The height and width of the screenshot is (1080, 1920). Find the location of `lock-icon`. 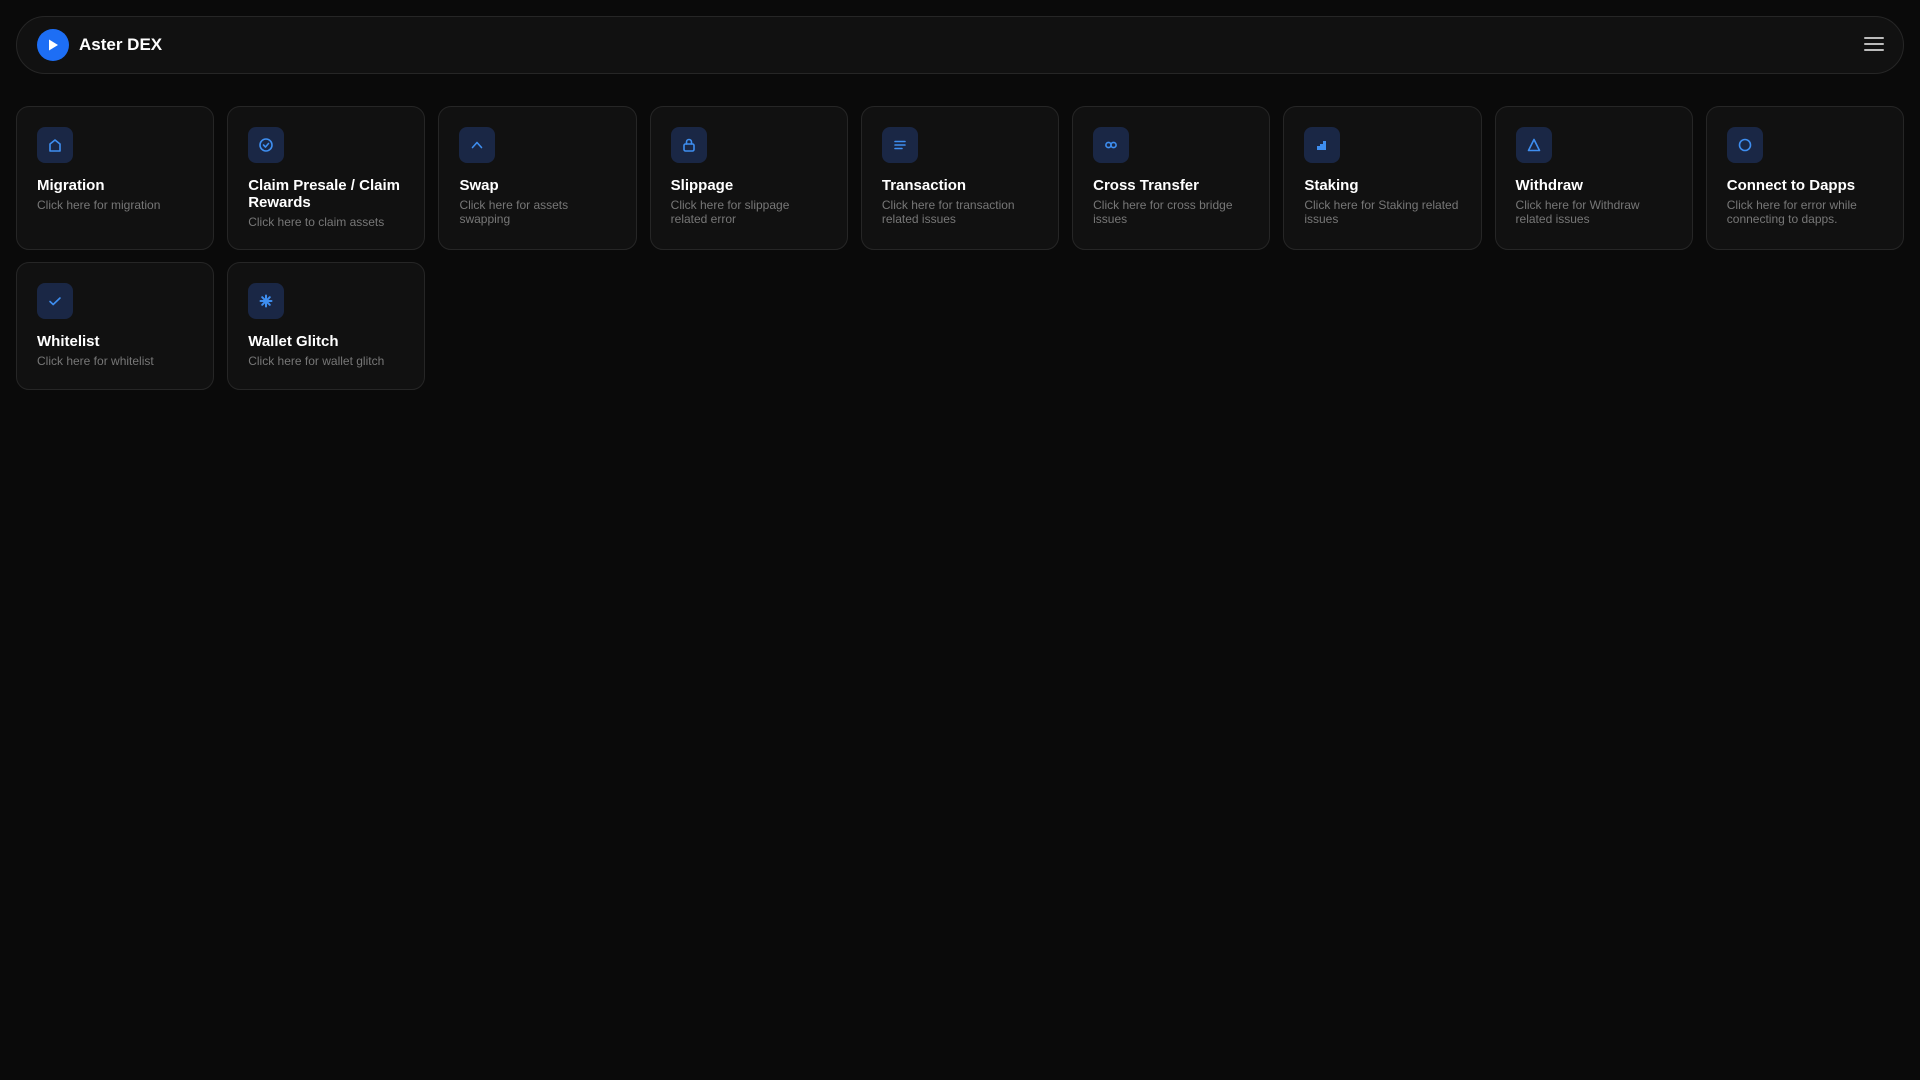

lock-icon is located at coordinates (688, 145).